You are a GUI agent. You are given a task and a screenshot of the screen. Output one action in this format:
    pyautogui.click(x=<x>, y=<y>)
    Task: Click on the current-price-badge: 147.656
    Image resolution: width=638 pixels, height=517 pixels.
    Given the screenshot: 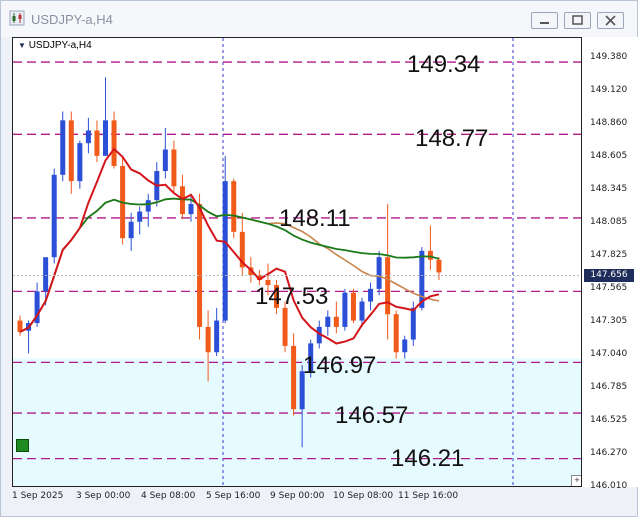 What is the action you would take?
    pyautogui.click(x=609, y=275)
    